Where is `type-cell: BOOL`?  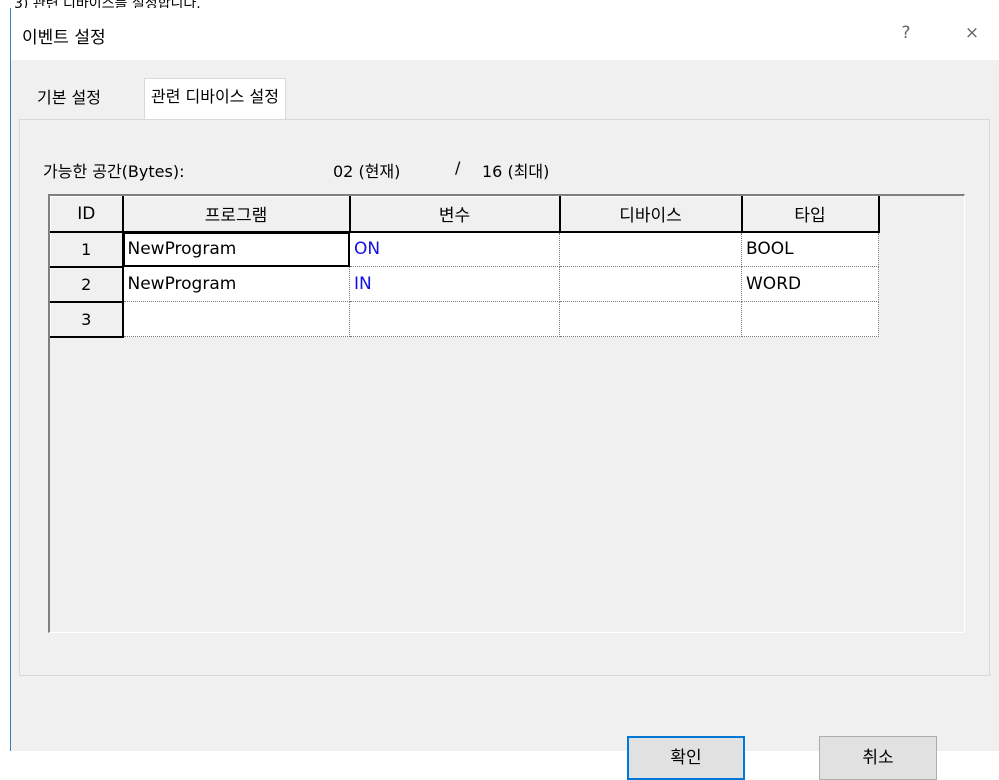
type-cell: BOOL is located at coordinates (810, 249).